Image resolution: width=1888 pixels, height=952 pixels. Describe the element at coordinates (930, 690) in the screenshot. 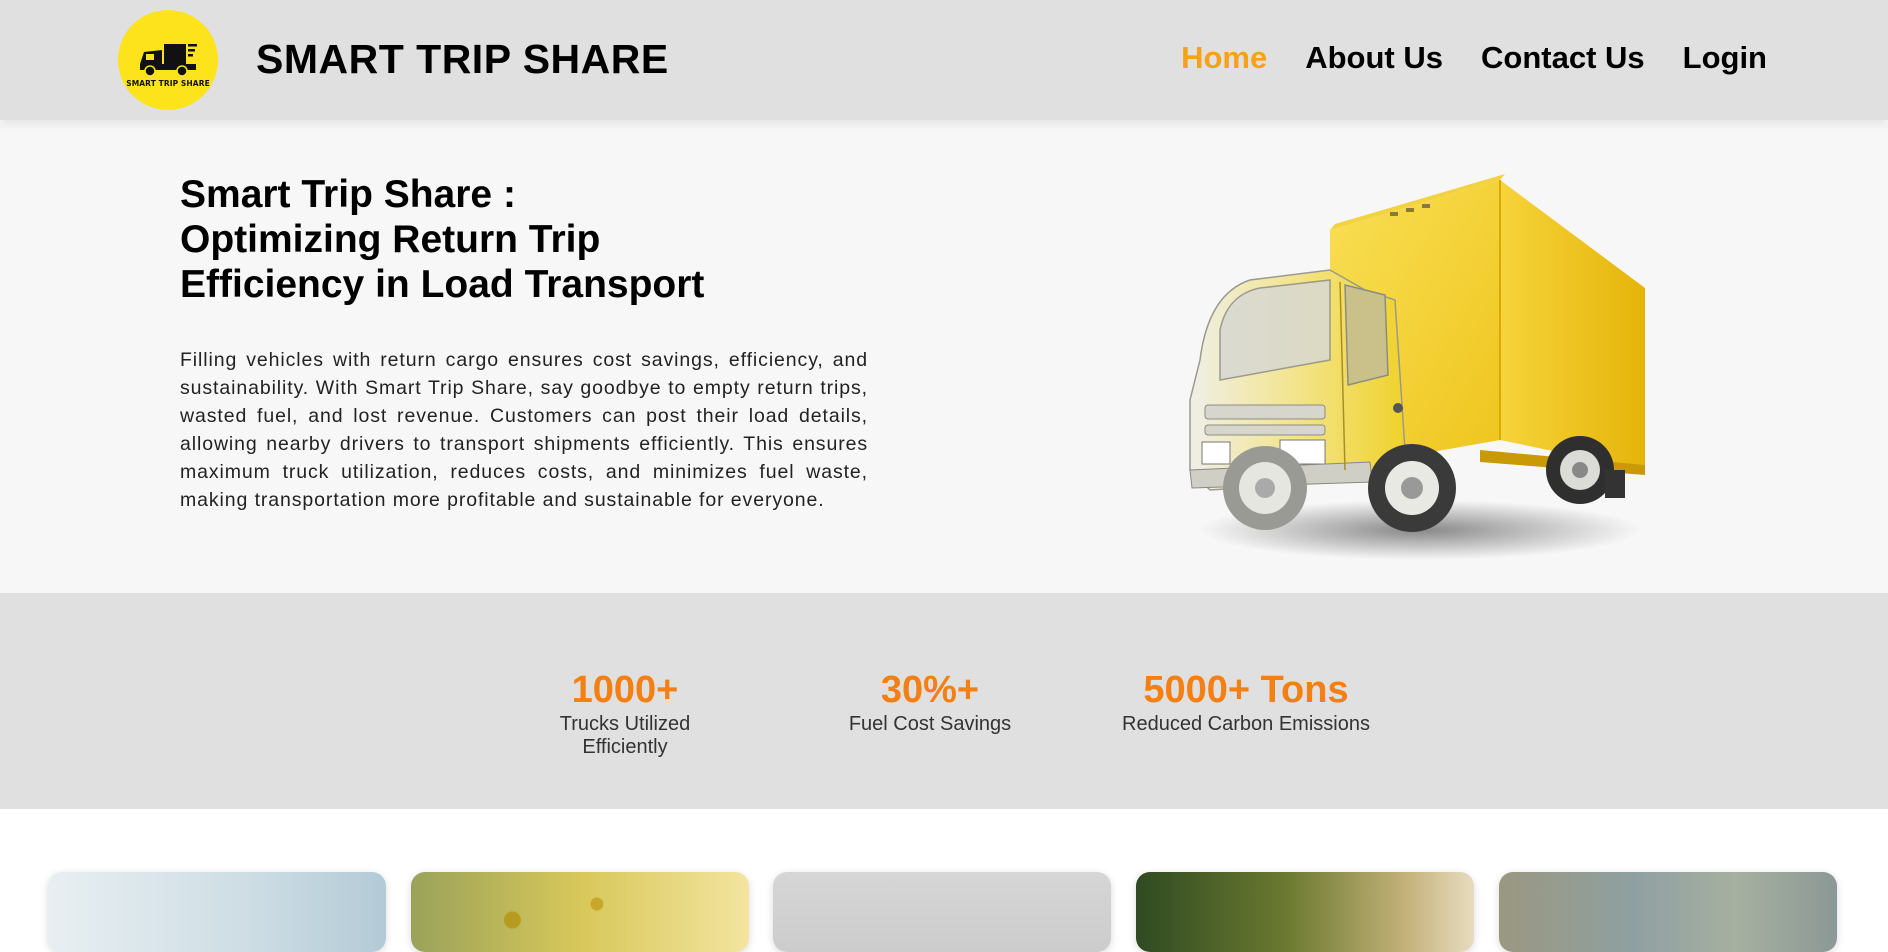

I see `stat-value: 30%+` at that location.